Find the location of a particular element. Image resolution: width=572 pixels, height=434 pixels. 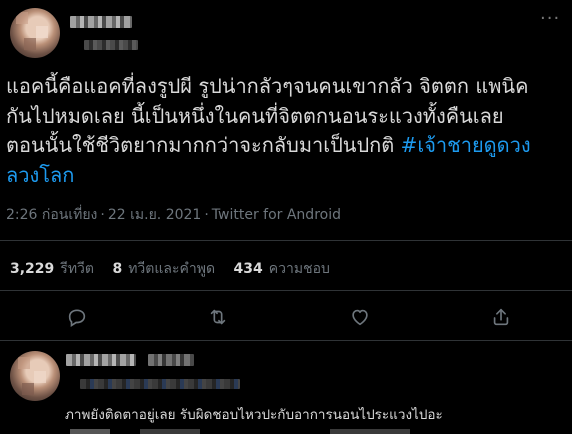

tweet-stats: 3,229 รีทวีต 8 ทวีตและคำพูด 434 ความชอบ is located at coordinates (177, 269).